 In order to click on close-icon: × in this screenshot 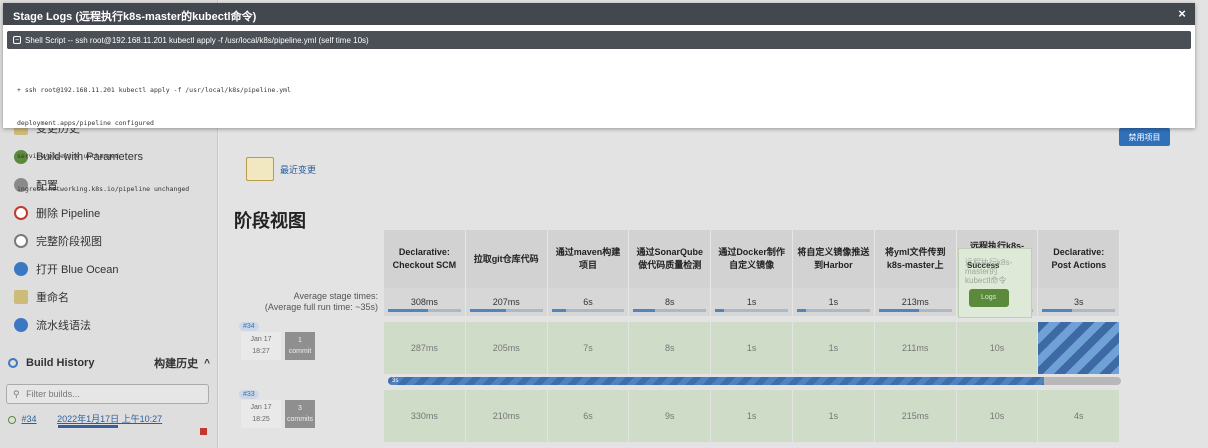, I will do `click(1182, 14)`.